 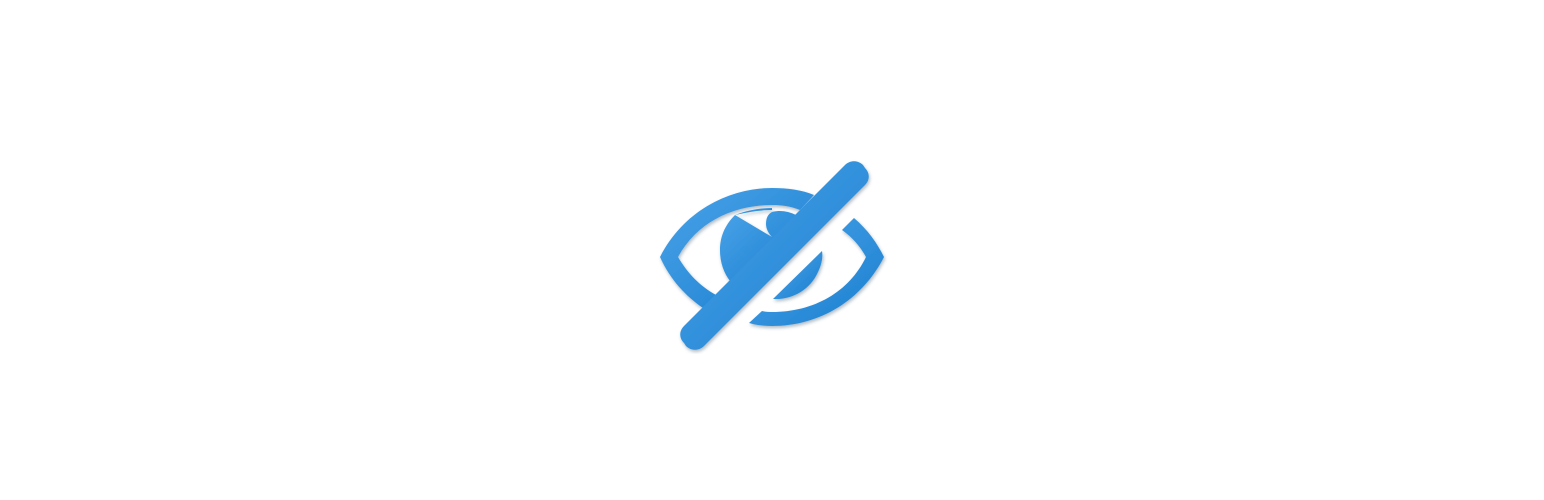 What do you see at coordinates (753, 211) in the screenshot?
I see `eye-iris-upper` at bounding box center [753, 211].